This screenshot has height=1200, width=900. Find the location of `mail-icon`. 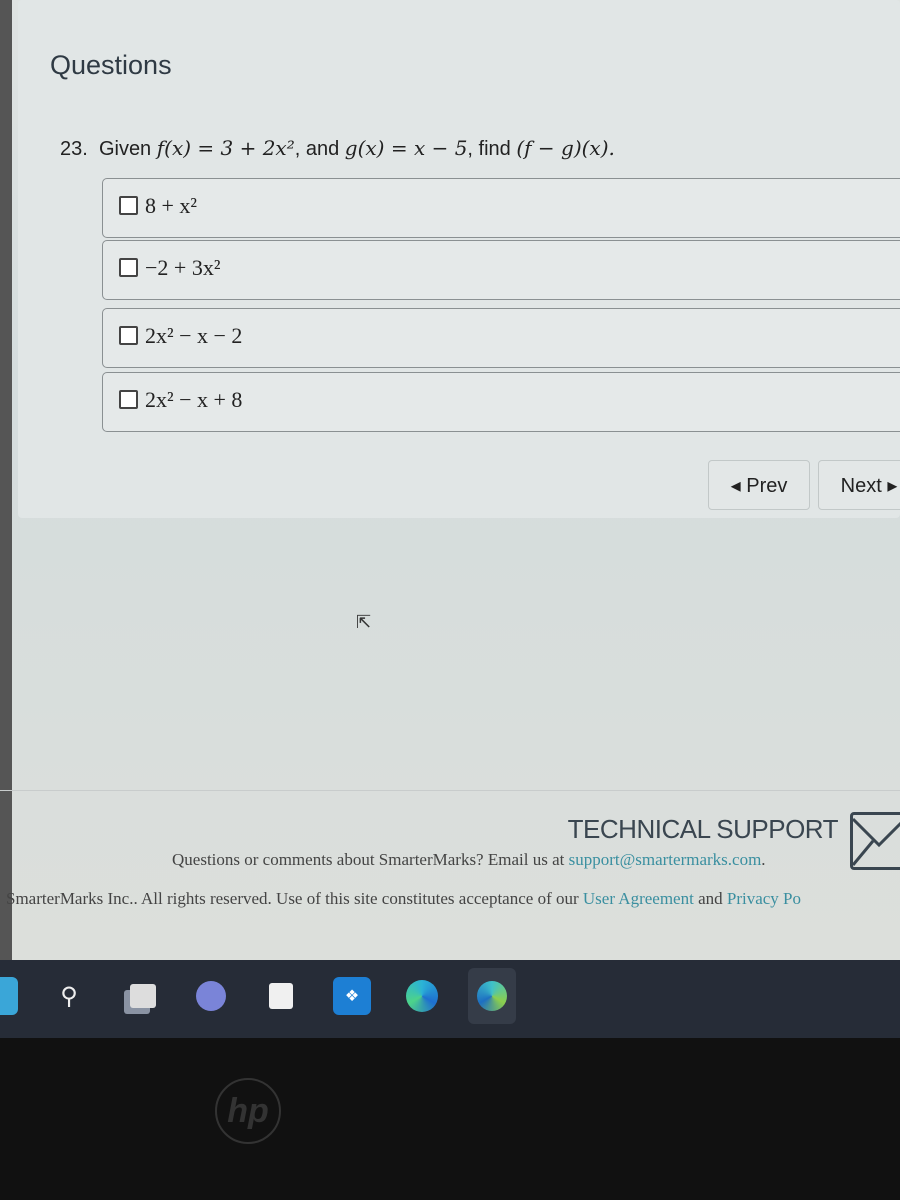

mail-icon is located at coordinates (875, 841).